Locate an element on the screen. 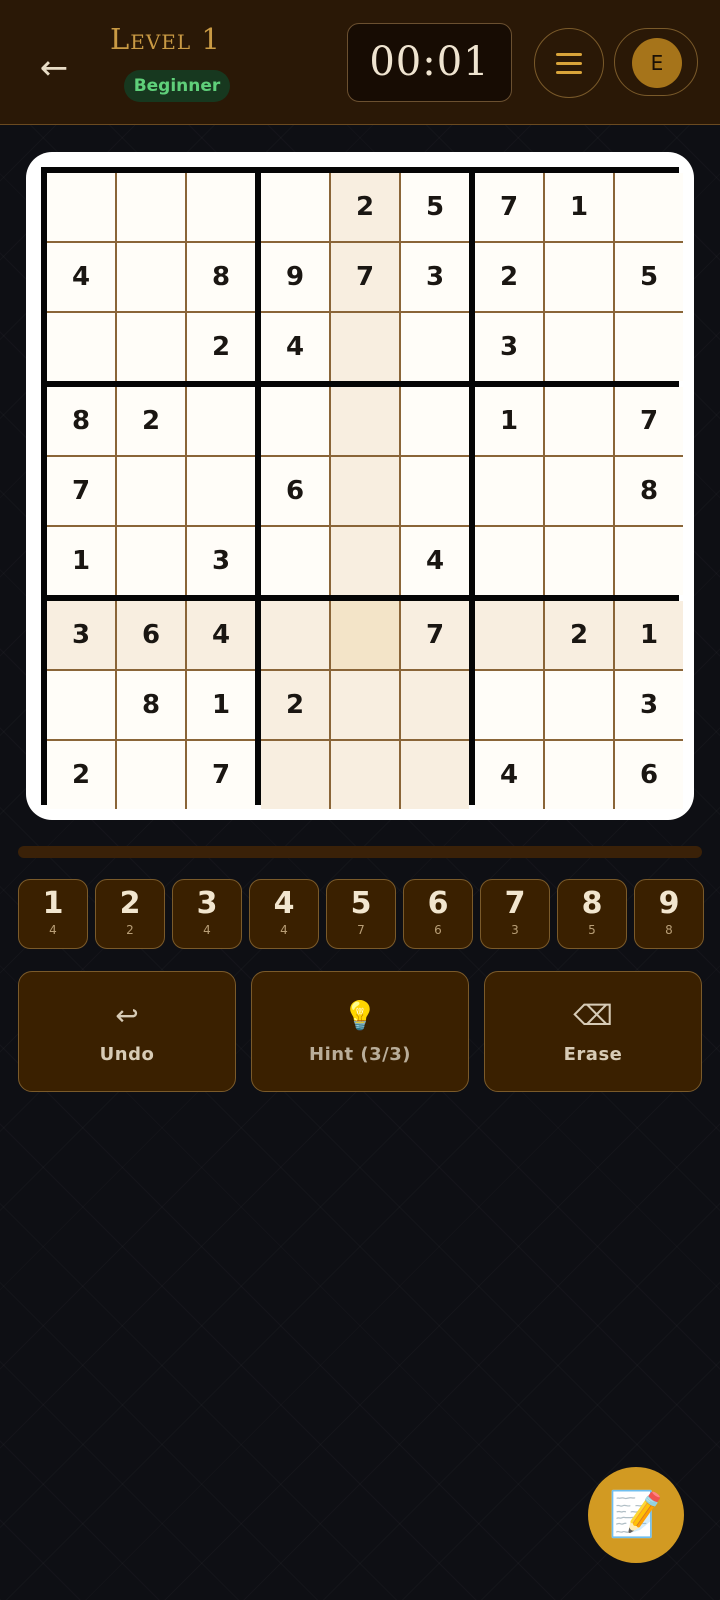 Image resolution: width=720 pixels, height=1600 pixels. number-key-2: 2 2 is located at coordinates (130, 914).